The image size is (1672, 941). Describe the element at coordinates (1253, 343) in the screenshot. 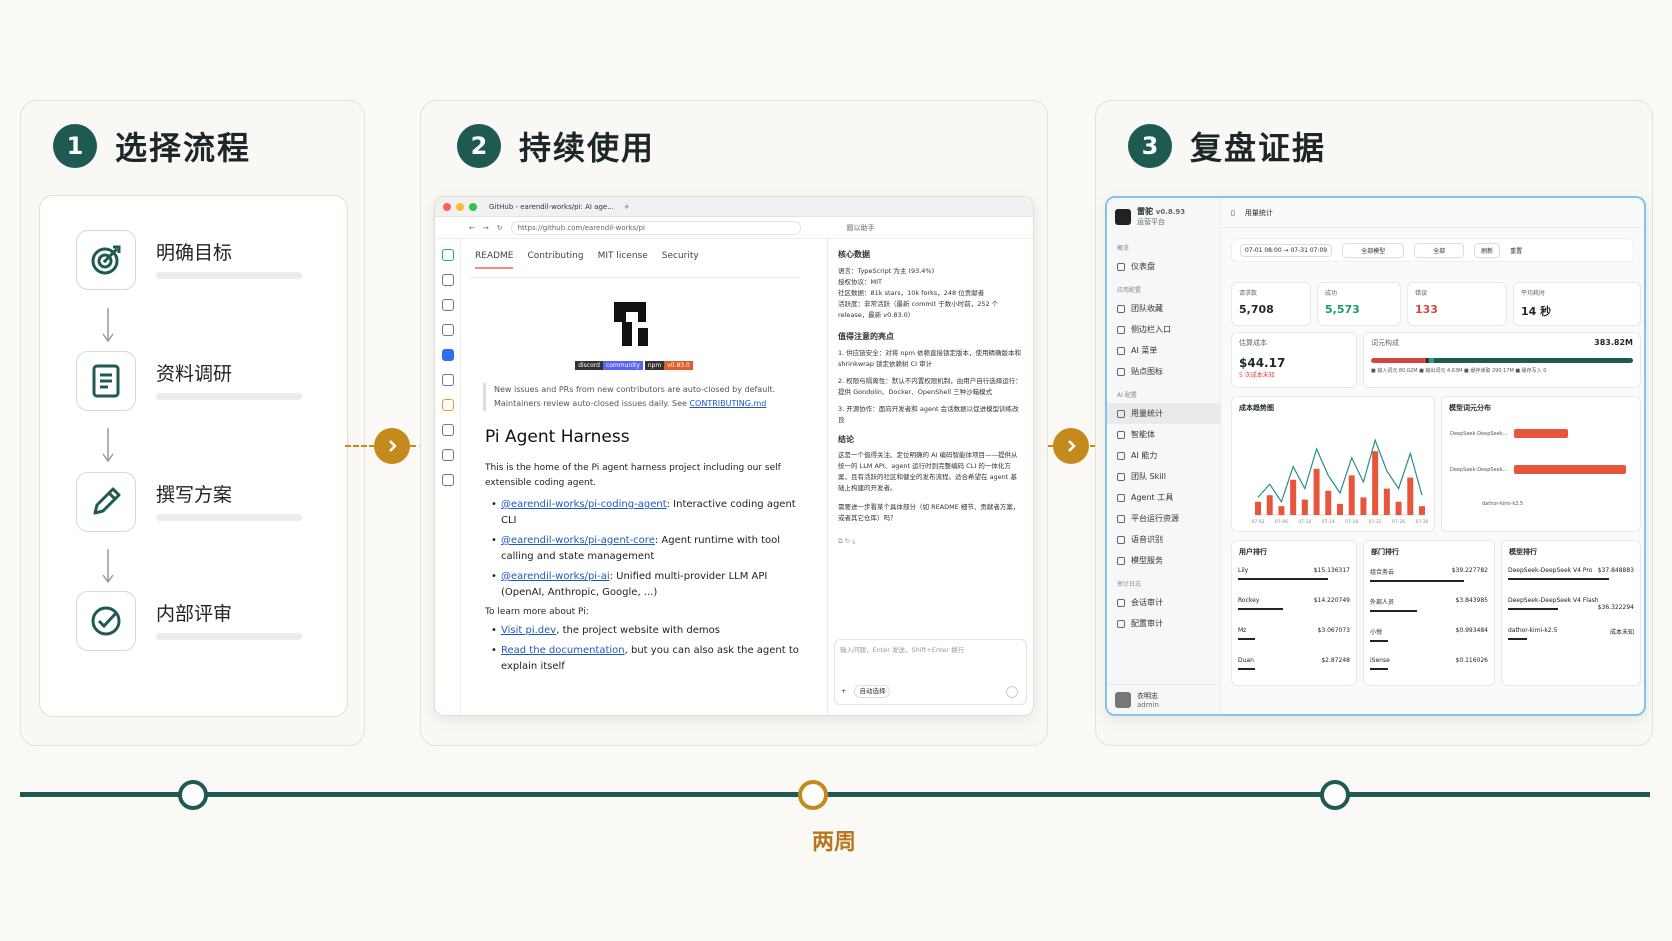

I see `cost-label: 估算成本` at that location.